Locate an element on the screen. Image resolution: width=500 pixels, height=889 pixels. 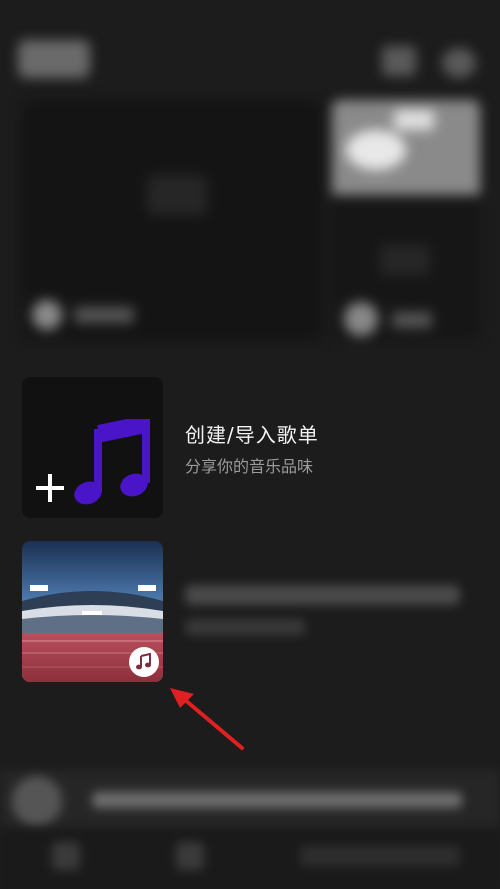
blurred-header-icon is located at coordinates (399, 61).